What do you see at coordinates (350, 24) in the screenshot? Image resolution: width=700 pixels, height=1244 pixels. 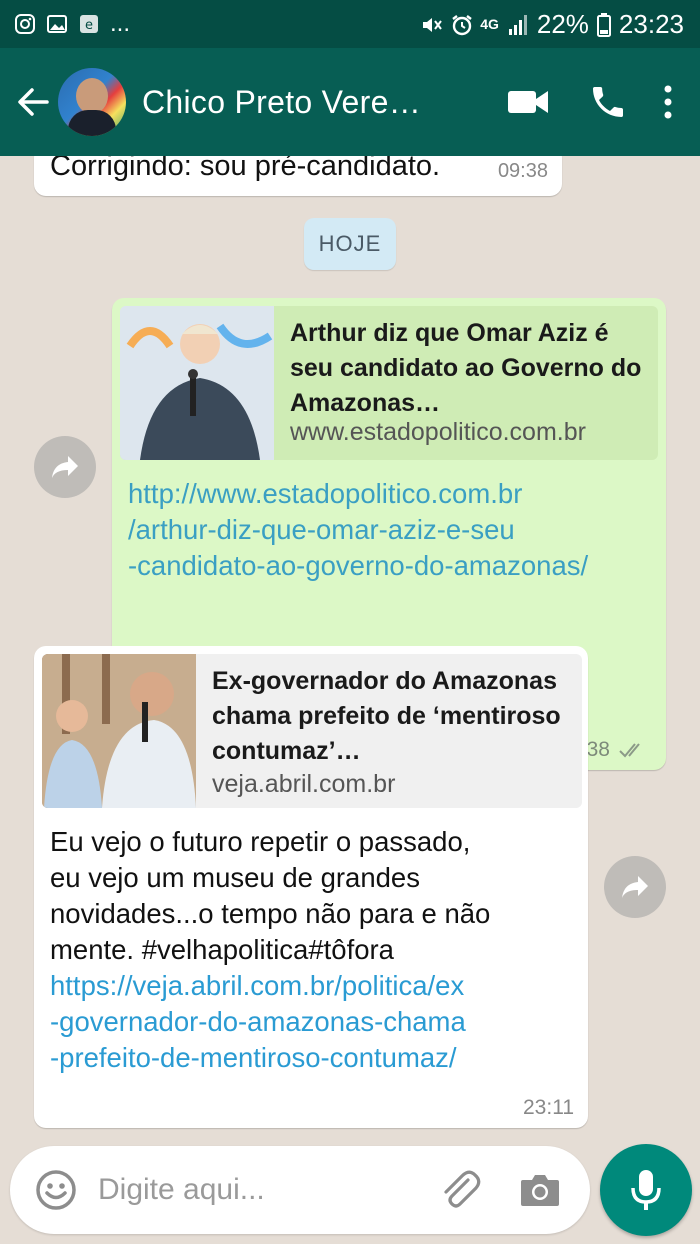 I see `status-bar: e ... 4G 22% 23:23` at bounding box center [350, 24].